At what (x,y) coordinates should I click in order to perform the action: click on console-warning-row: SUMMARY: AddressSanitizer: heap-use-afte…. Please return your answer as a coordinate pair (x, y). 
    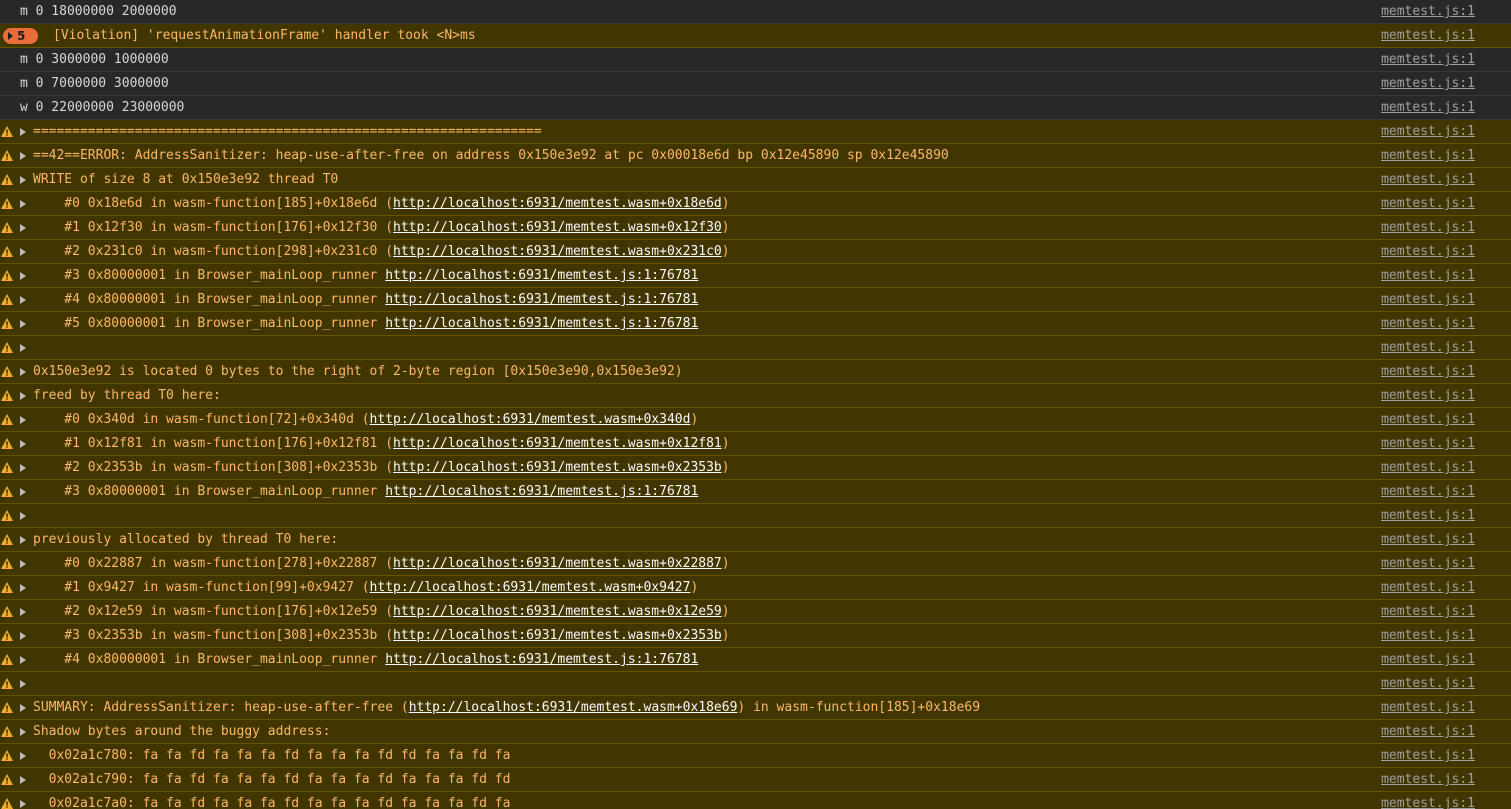
    Looking at the image, I should click on (755, 708).